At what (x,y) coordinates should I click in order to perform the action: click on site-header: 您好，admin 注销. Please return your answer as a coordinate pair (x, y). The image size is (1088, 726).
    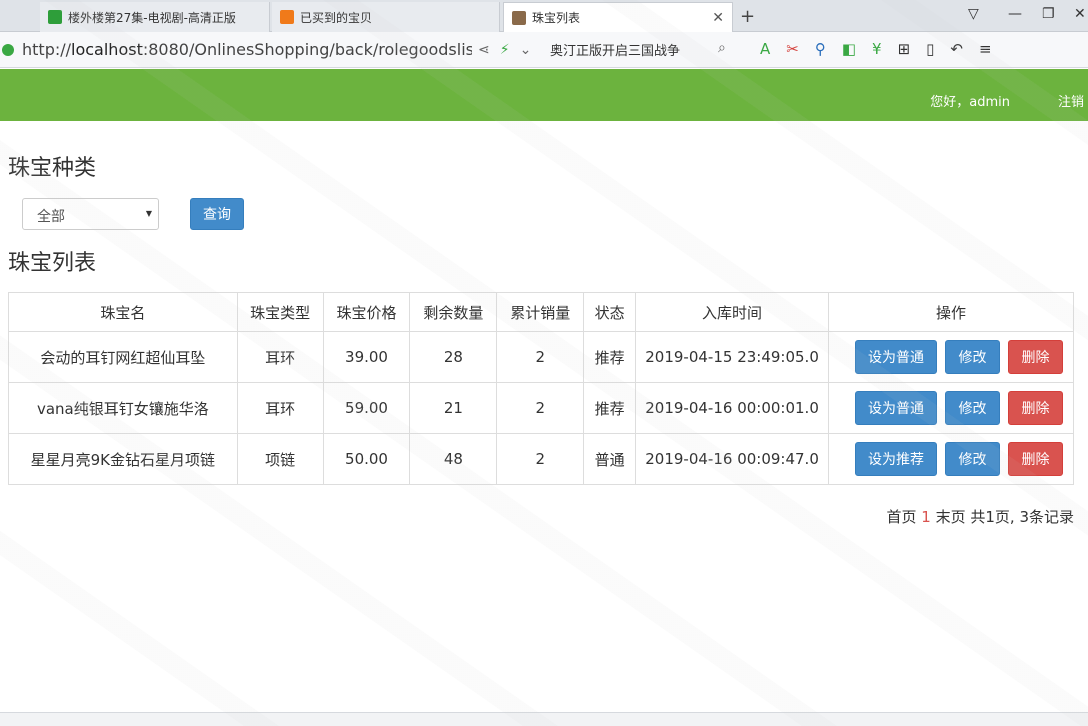
    Looking at the image, I should click on (544, 95).